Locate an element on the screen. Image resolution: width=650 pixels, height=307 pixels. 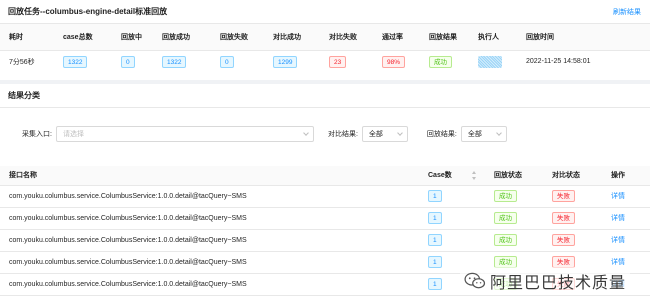
compare-result-select: 全部 is located at coordinates (384, 134).